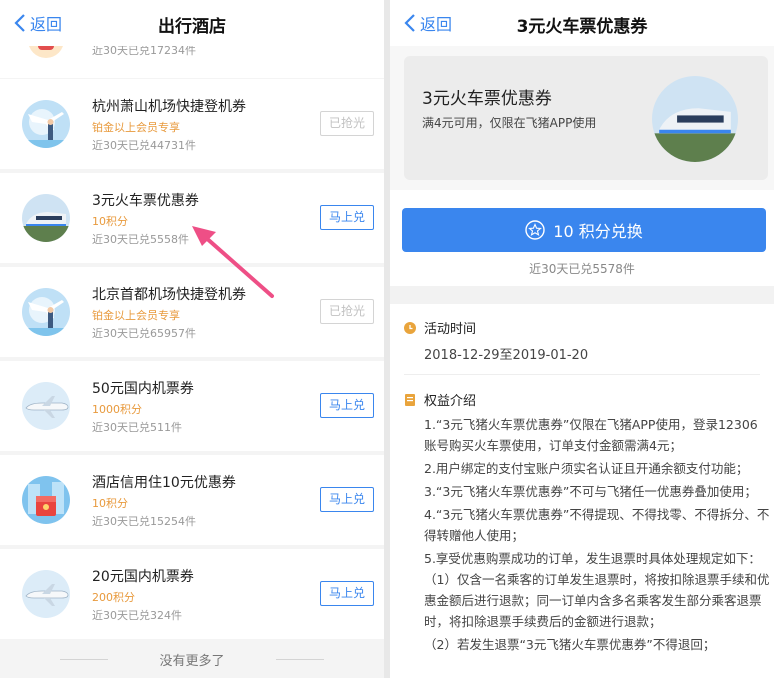  What do you see at coordinates (46, 500) in the screenshot?
I see `hotel-coupon-icon` at bounding box center [46, 500].